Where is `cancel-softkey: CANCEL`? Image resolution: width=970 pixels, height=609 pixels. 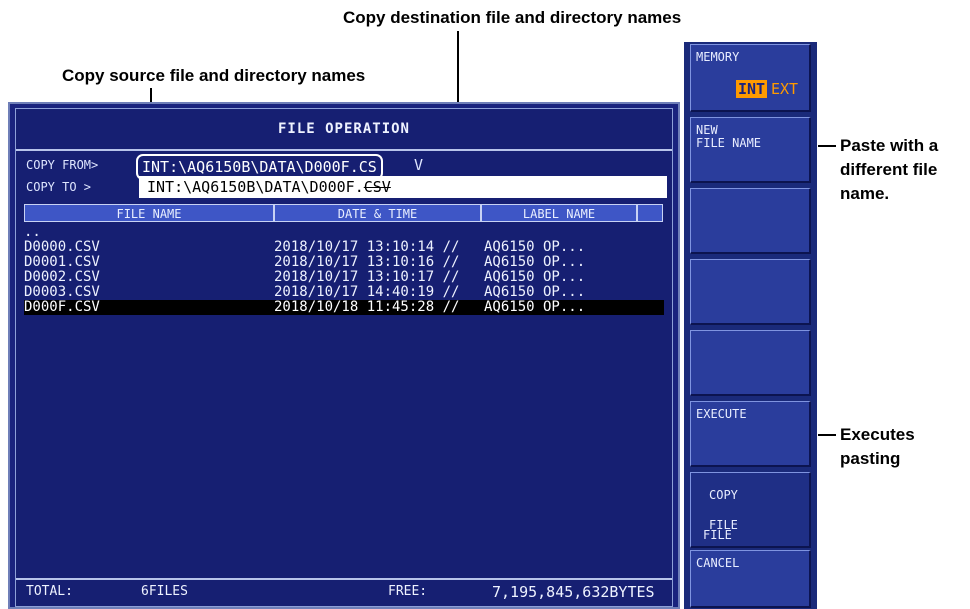
cancel-softkey: CANCEL is located at coordinates (750, 579).